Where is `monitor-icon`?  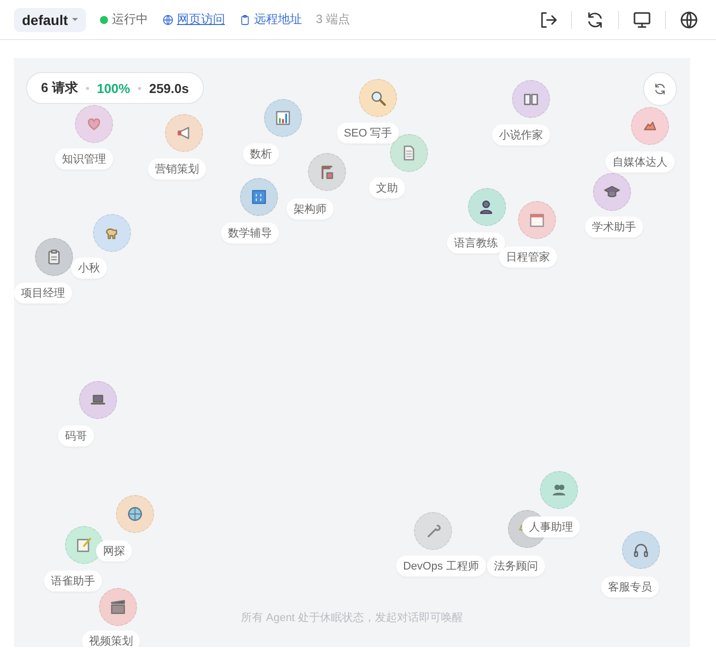 monitor-icon is located at coordinates (642, 20).